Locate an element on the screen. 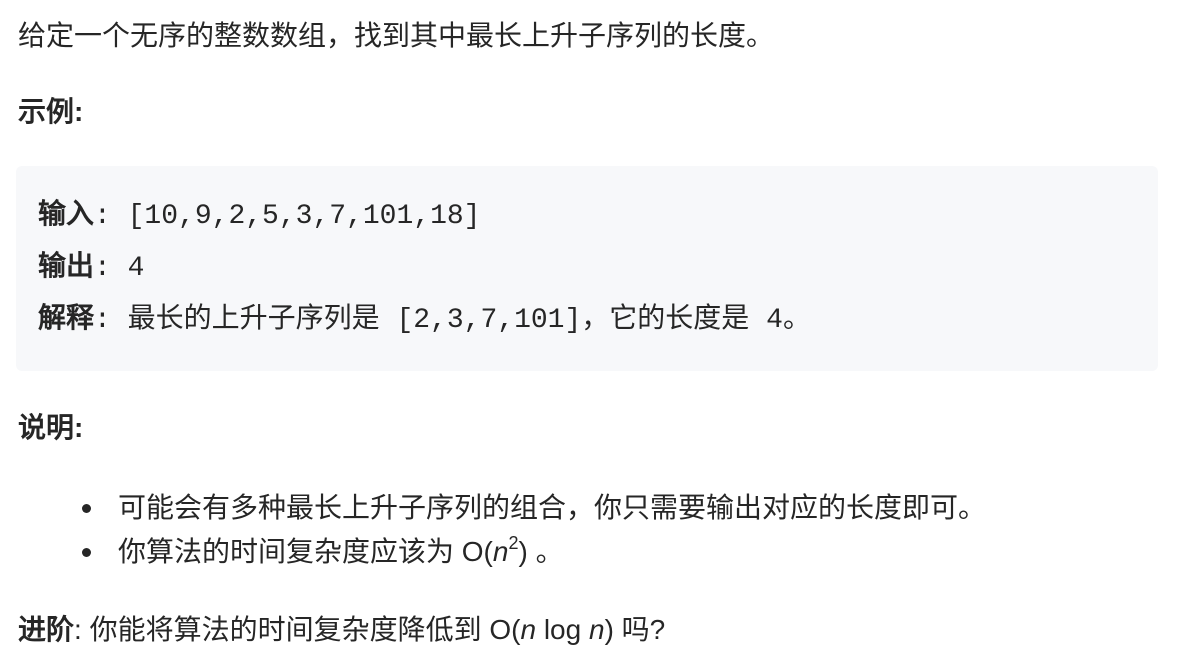 This screenshot has height=668, width=1182. advanced-text-post: ) 吗? is located at coordinates (635, 629).